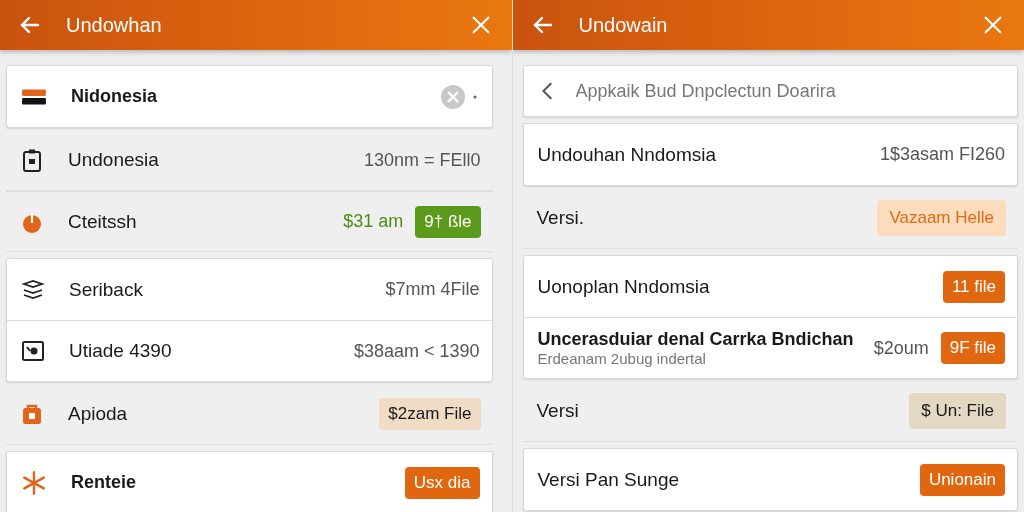 This screenshot has width=1024, height=512. Describe the element at coordinates (103, 221) in the screenshot. I see `row-label: Cteitssh` at that location.